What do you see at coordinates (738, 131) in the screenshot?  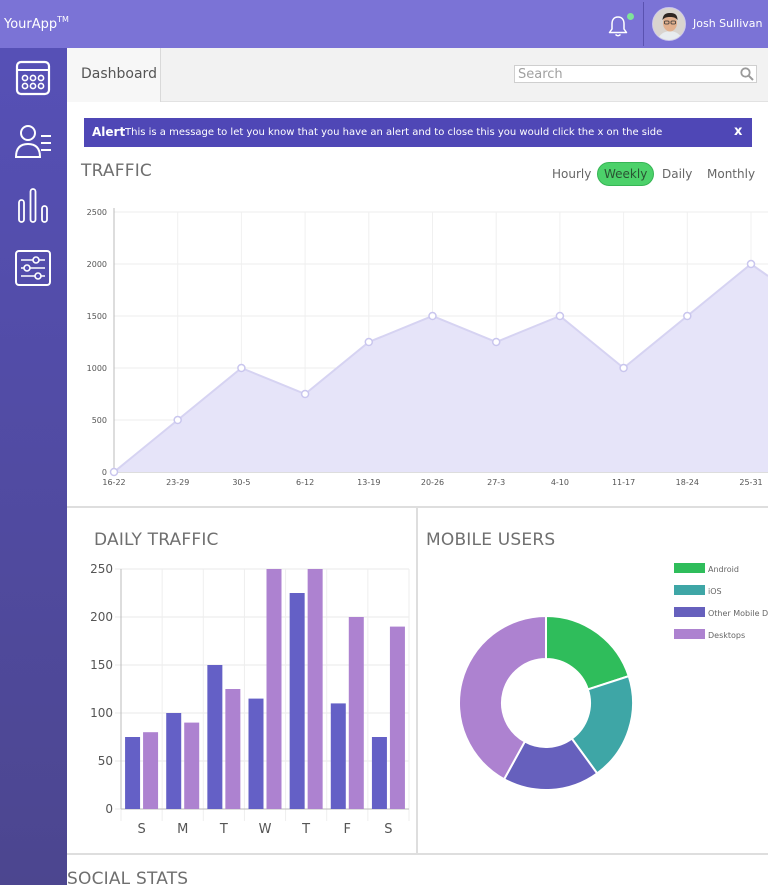 I see `alert-close-button: x` at bounding box center [738, 131].